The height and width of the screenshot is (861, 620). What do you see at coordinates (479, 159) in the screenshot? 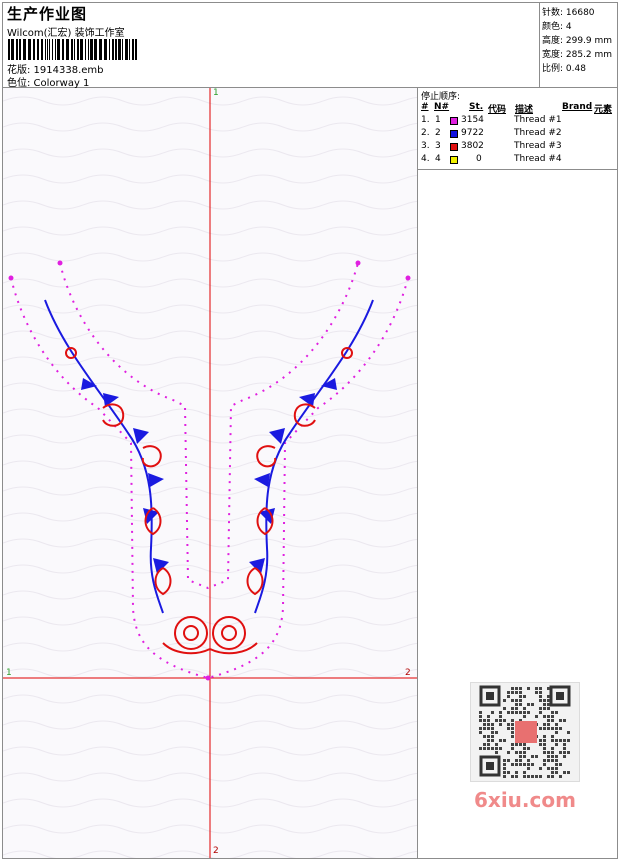
I see `row-stitches: 0` at bounding box center [479, 159].